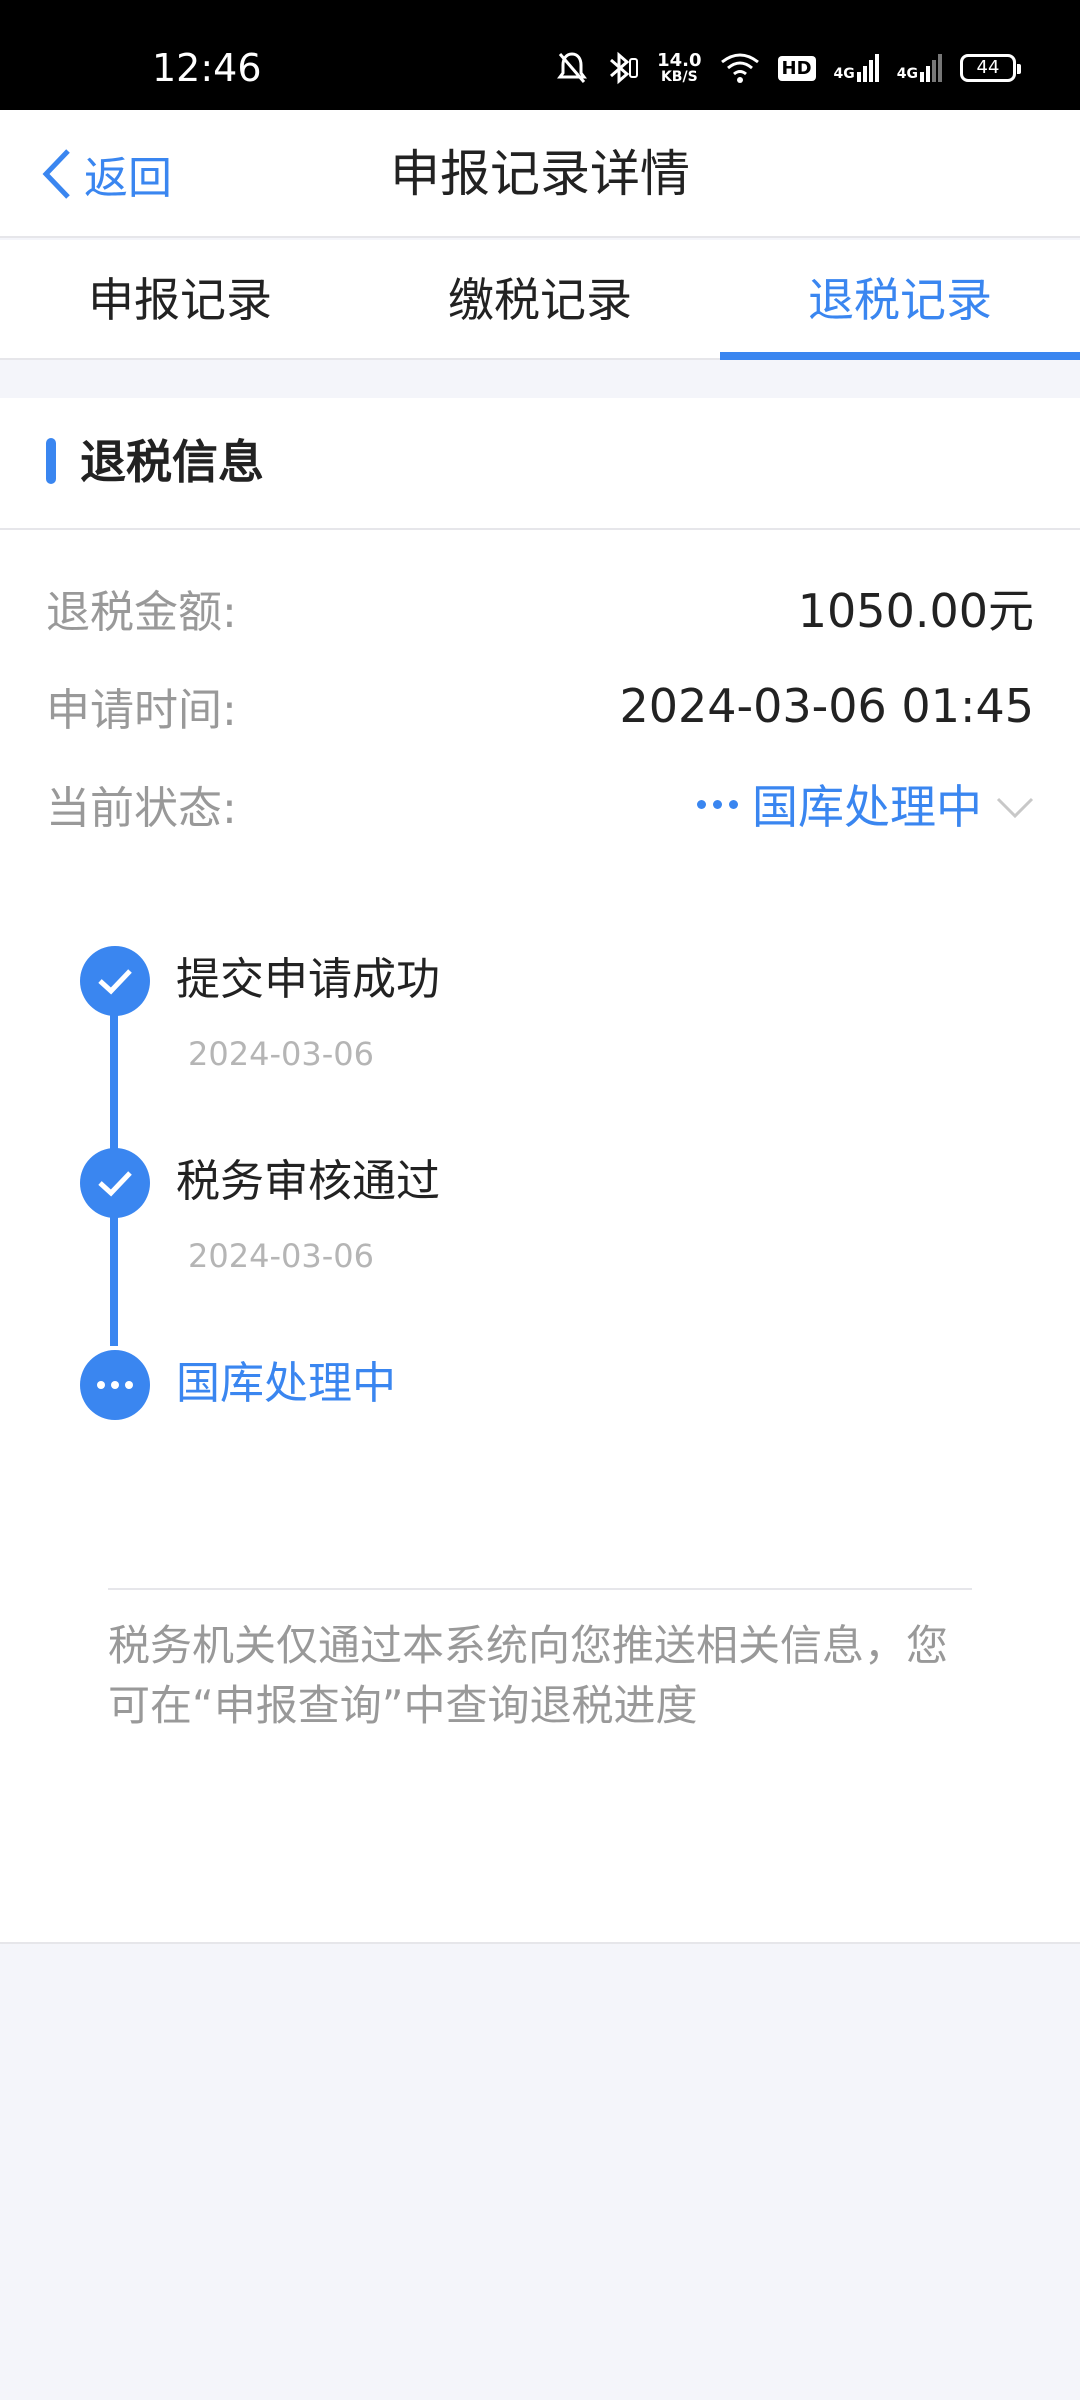  I want to click on tab-payment-records: 缴税记录, so click(540, 299).